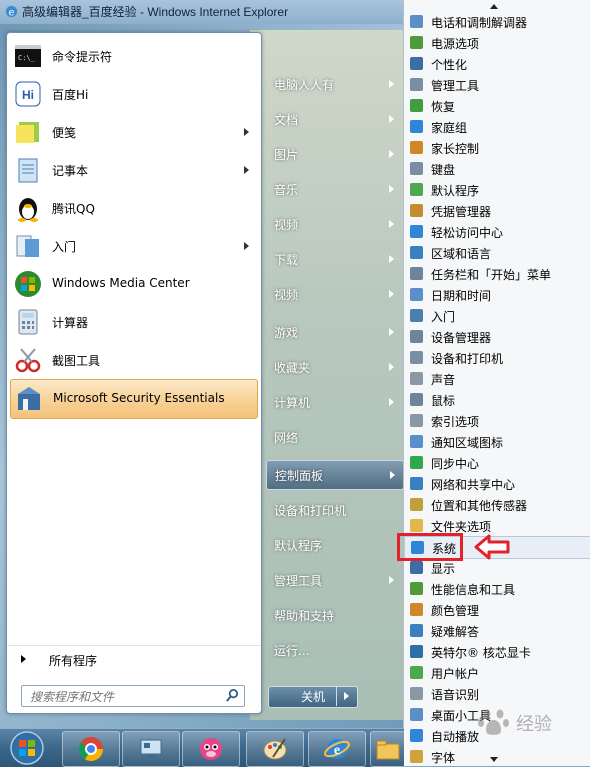 This screenshot has height=767, width=590. Describe the element at coordinates (334, 259) in the screenshot. I see `place-downloads: 下载` at that location.